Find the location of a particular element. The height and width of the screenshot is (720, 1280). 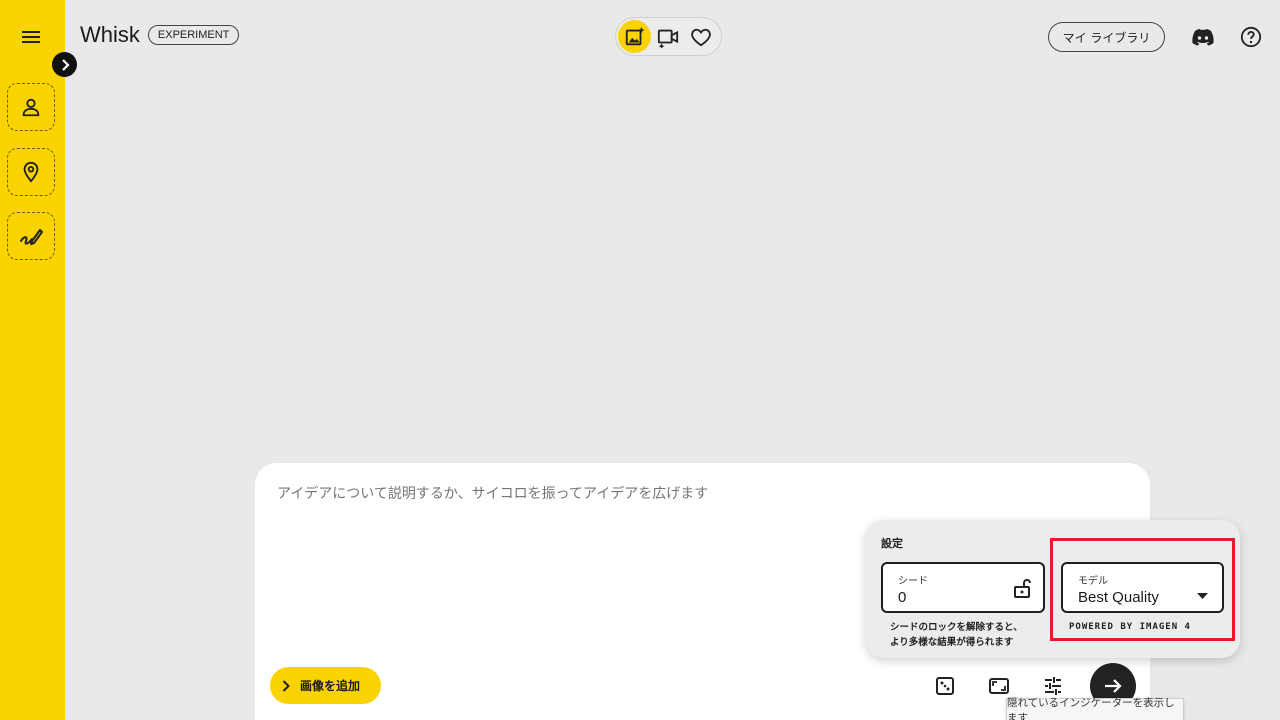

help-button is located at coordinates (1251, 37).